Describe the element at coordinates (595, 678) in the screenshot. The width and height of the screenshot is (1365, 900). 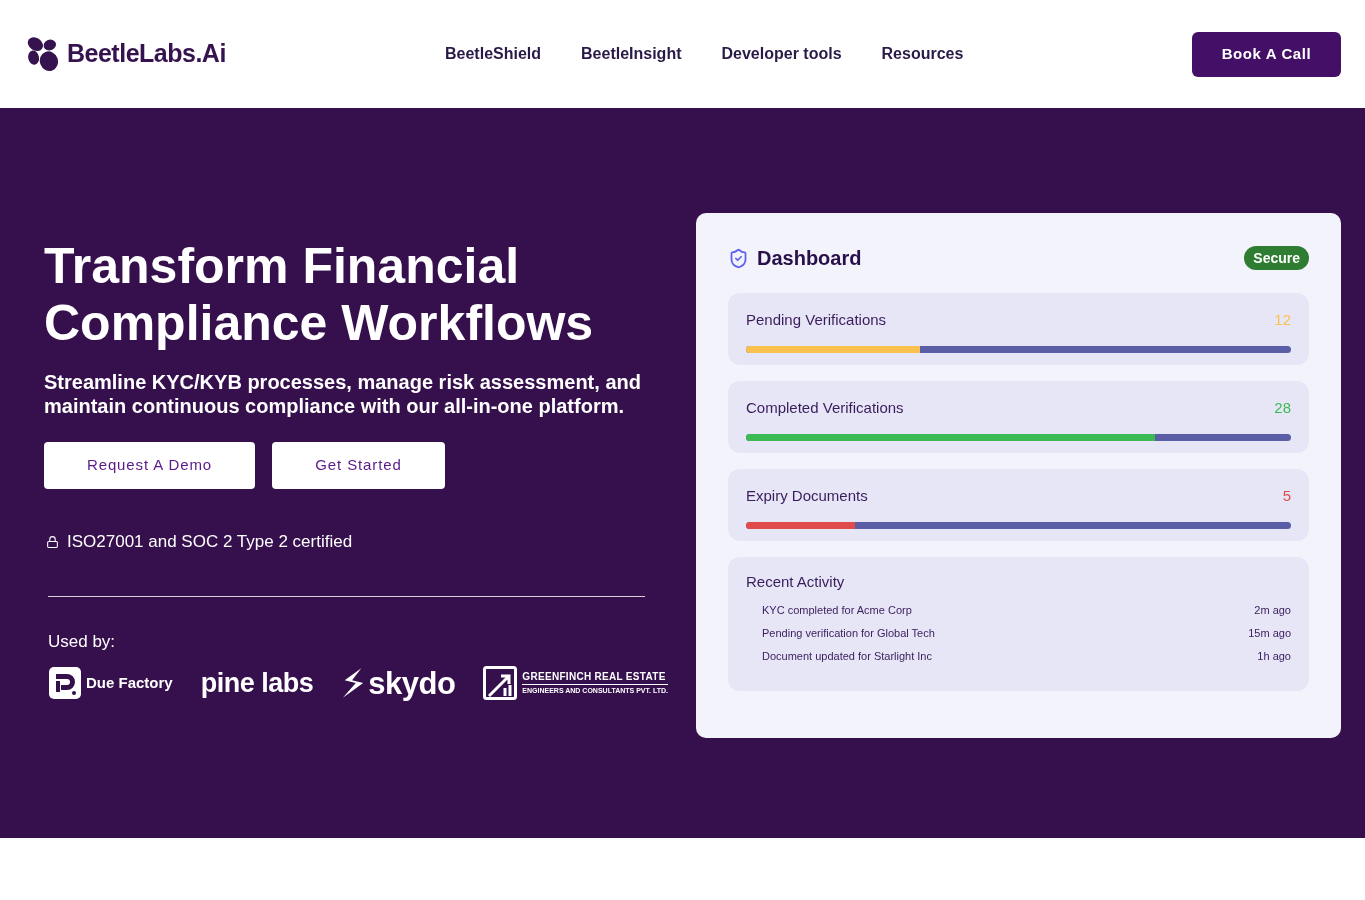
I see `client-name: GREENFINCH REAL ESTATE` at that location.